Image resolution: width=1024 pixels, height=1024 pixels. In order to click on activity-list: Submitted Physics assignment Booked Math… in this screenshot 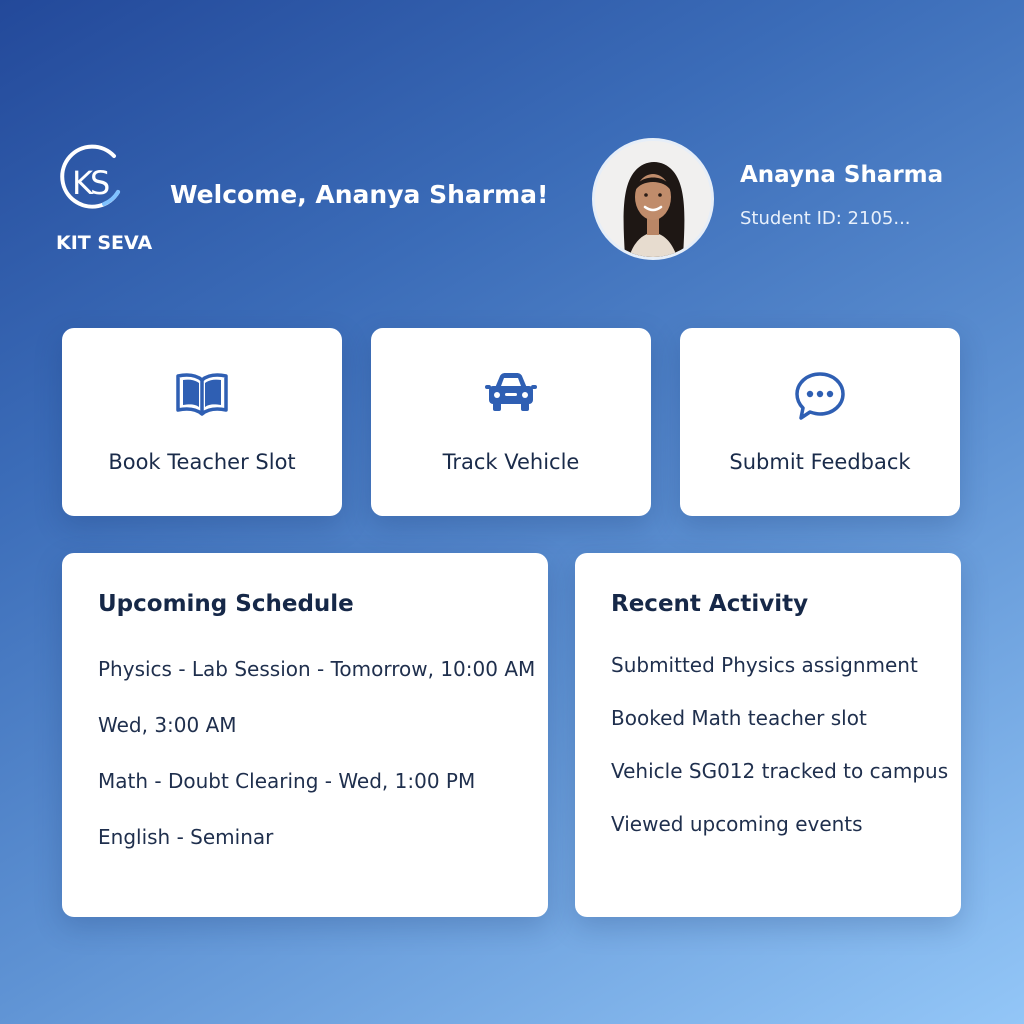, I will do `click(779, 759)`.